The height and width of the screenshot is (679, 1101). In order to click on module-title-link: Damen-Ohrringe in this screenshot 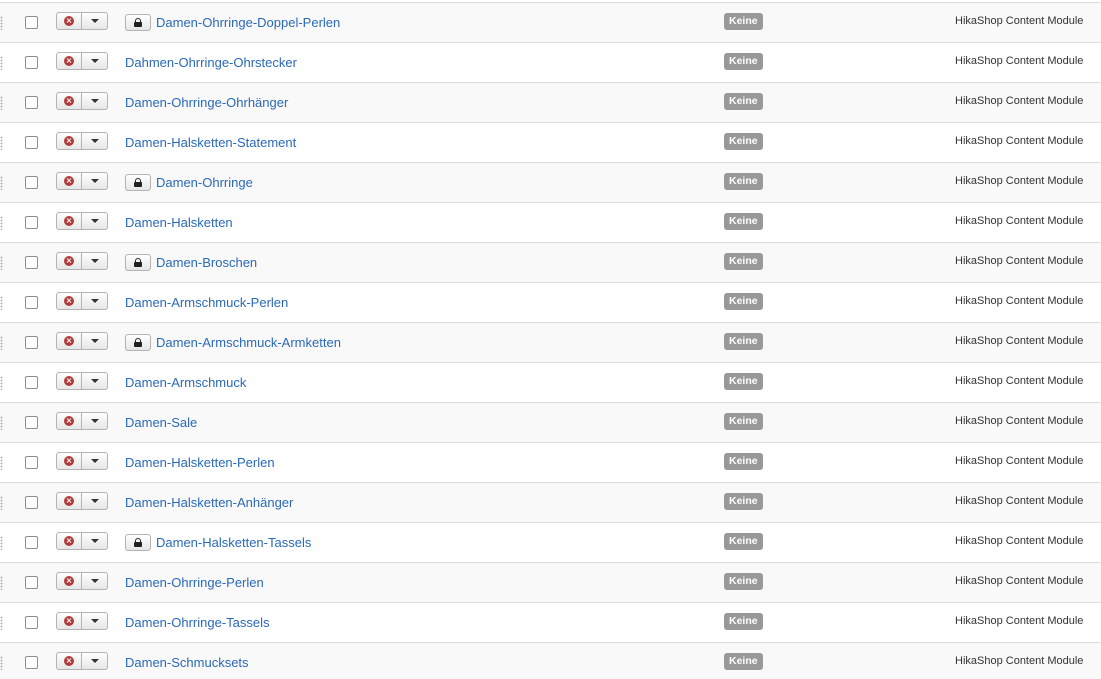, I will do `click(204, 182)`.